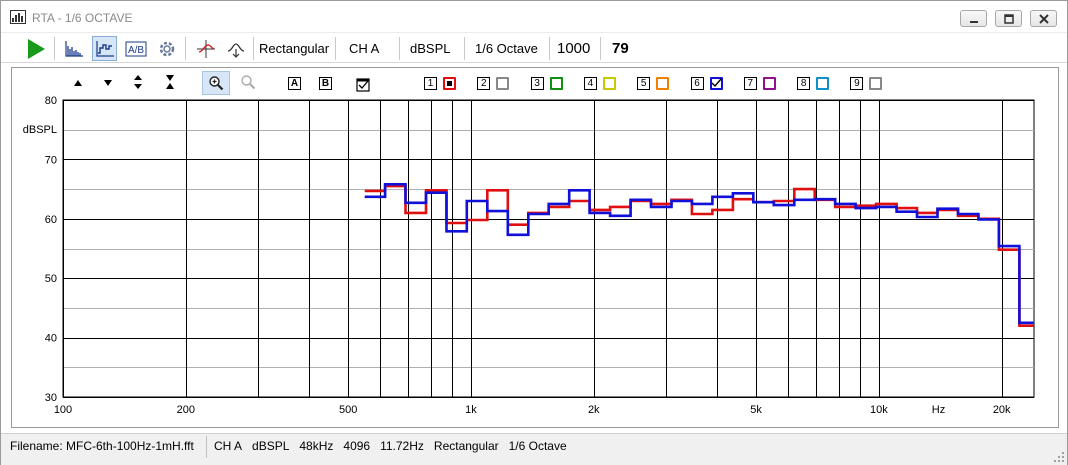 The image size is (1068, 465). I want to click on x-tick-label: 5k, so click(756, 410).